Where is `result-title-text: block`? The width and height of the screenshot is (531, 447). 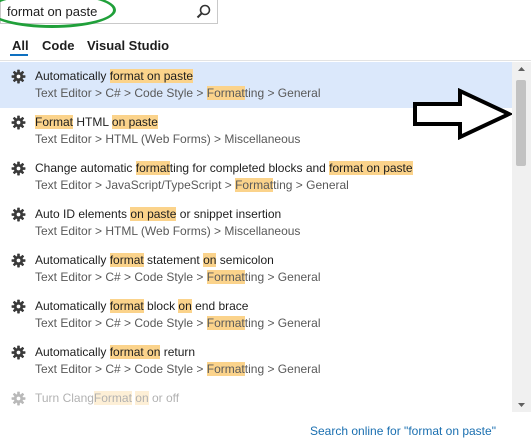 result-title-text: block is located at coordinates (161, 306).